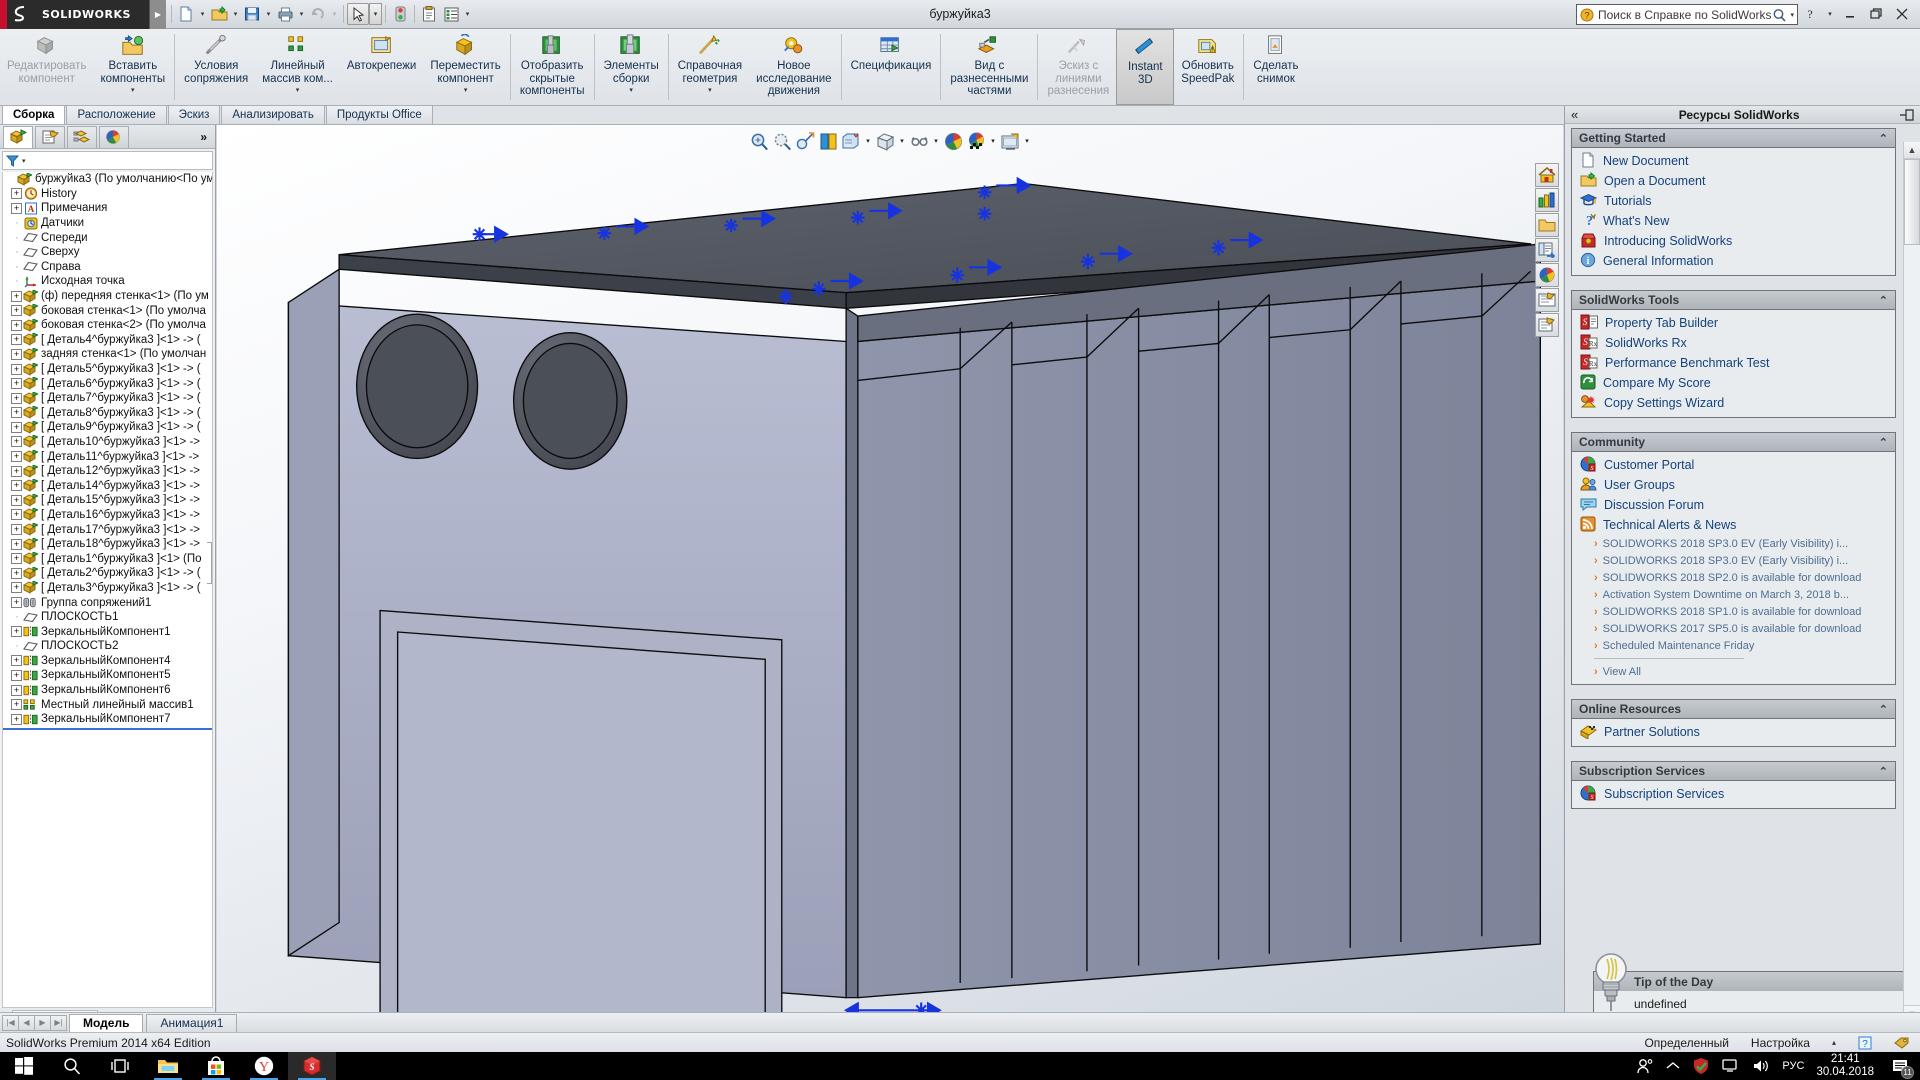  What do you see at coordinates (465, 67) in the screenshot?
I see `ribbon-move-component: Переместить компонент ▾` at bounding box center [465, 67].